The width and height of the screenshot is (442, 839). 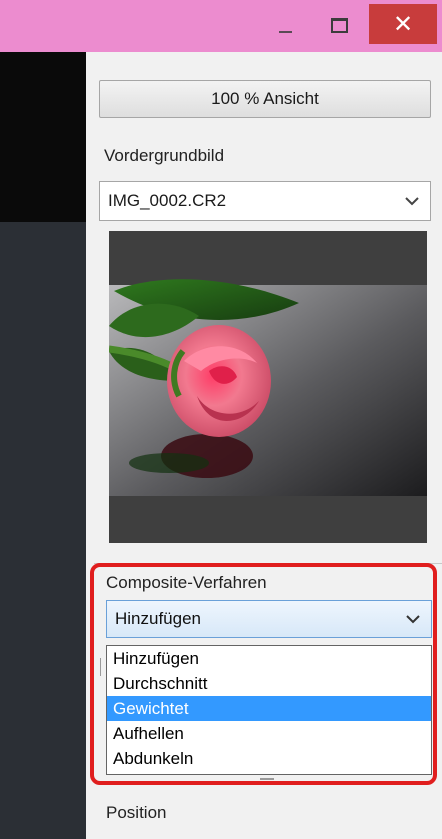 What do you see at coordinates (285, 25) in the screenshot?
I see `minimize-button` at bounding box center [285, 25].